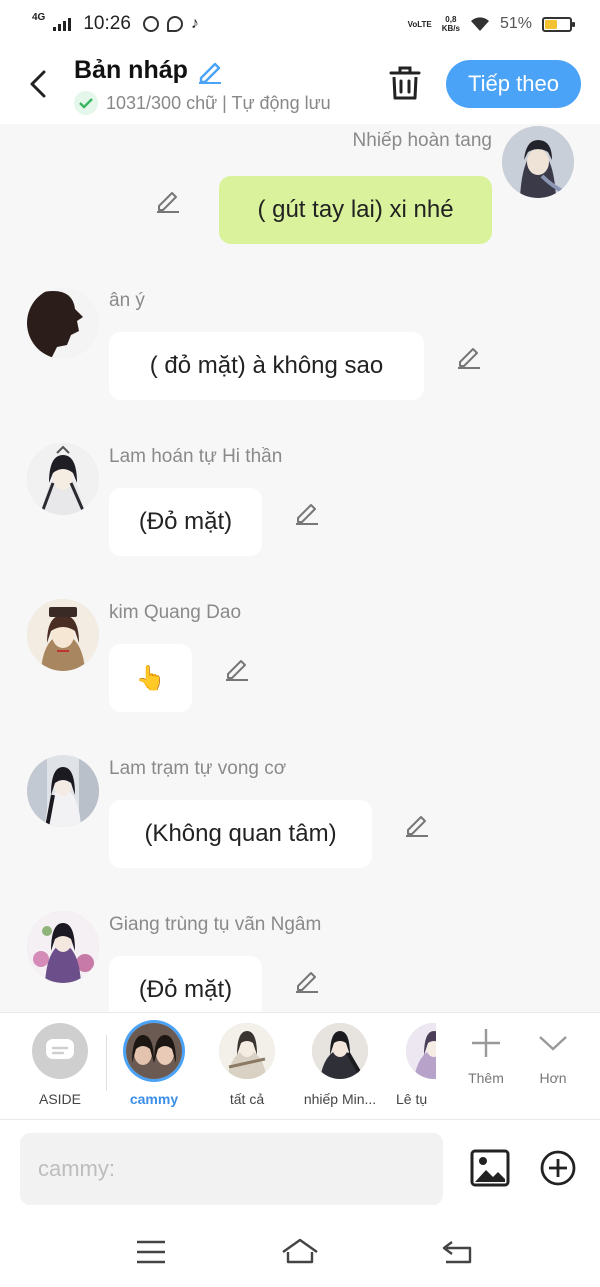 This screenshot has height=1287, width=600. What do you see at coordinates (196, 456) in the screenshot?
I see `sender-name: Lam hoán tự Hi thần` at bounding box center [196, 456].